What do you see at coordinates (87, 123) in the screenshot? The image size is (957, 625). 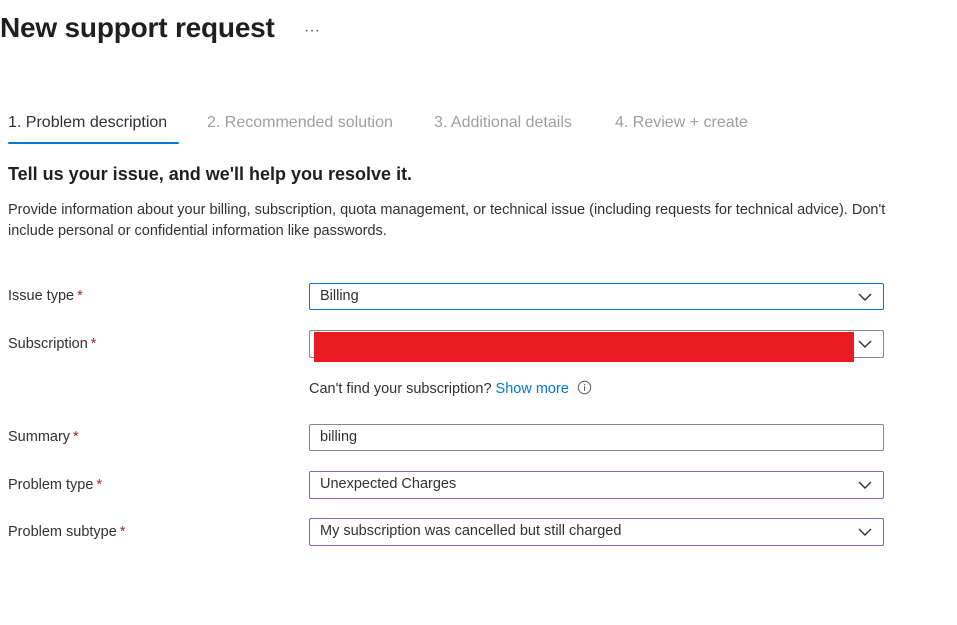 I see `tab-problem-description: 1. Problem description` at bounding box center [87, 123].